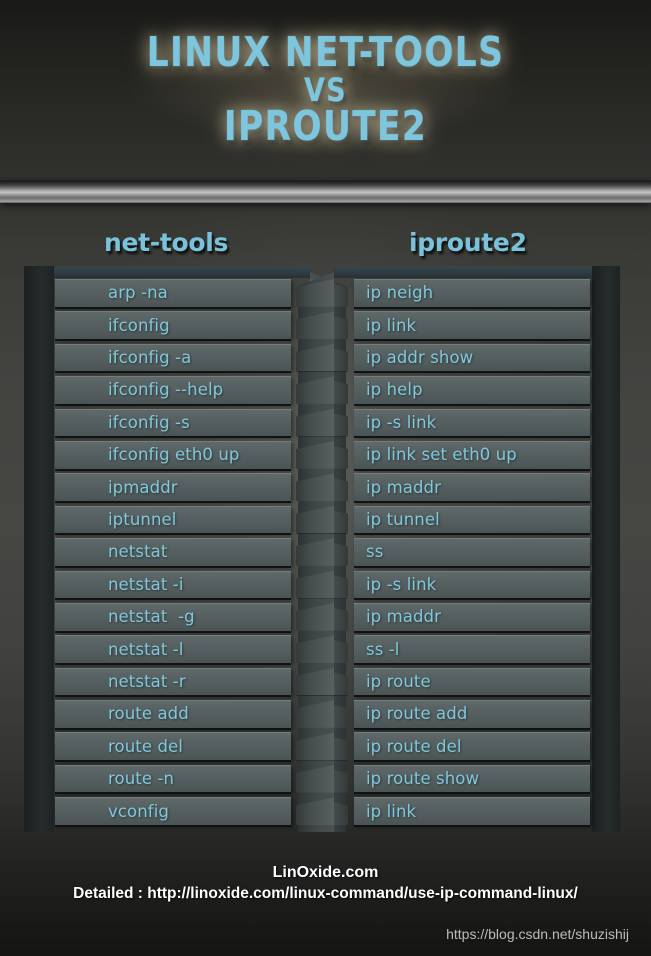  What do you see at coordinates (383, 649) in the screenshot?
I see `command-label: ss -l` at bounding box center [383, 649].